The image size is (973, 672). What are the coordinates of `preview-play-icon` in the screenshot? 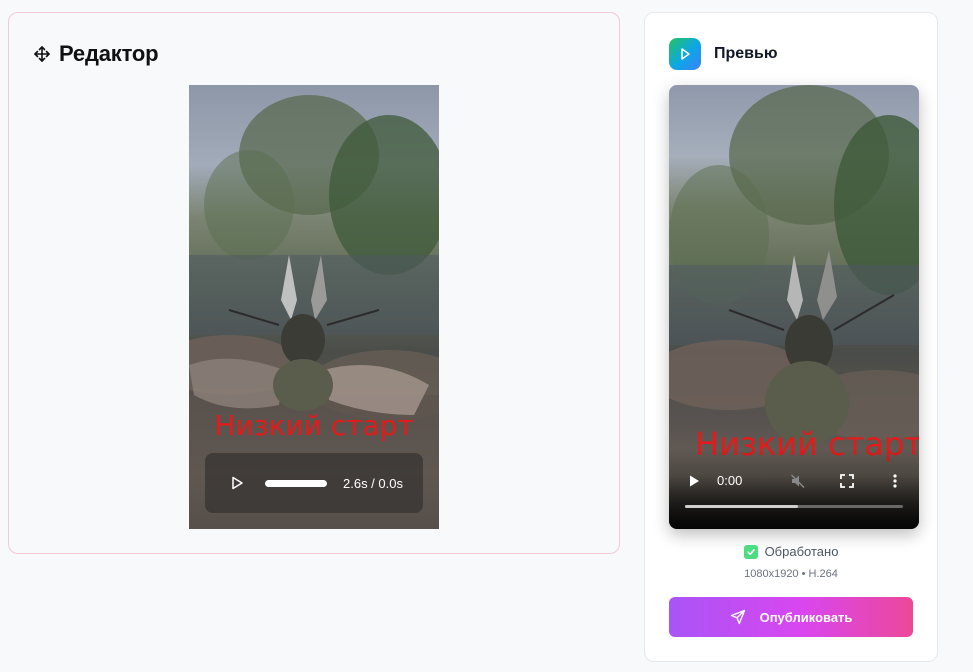 It's located at (694, 483).